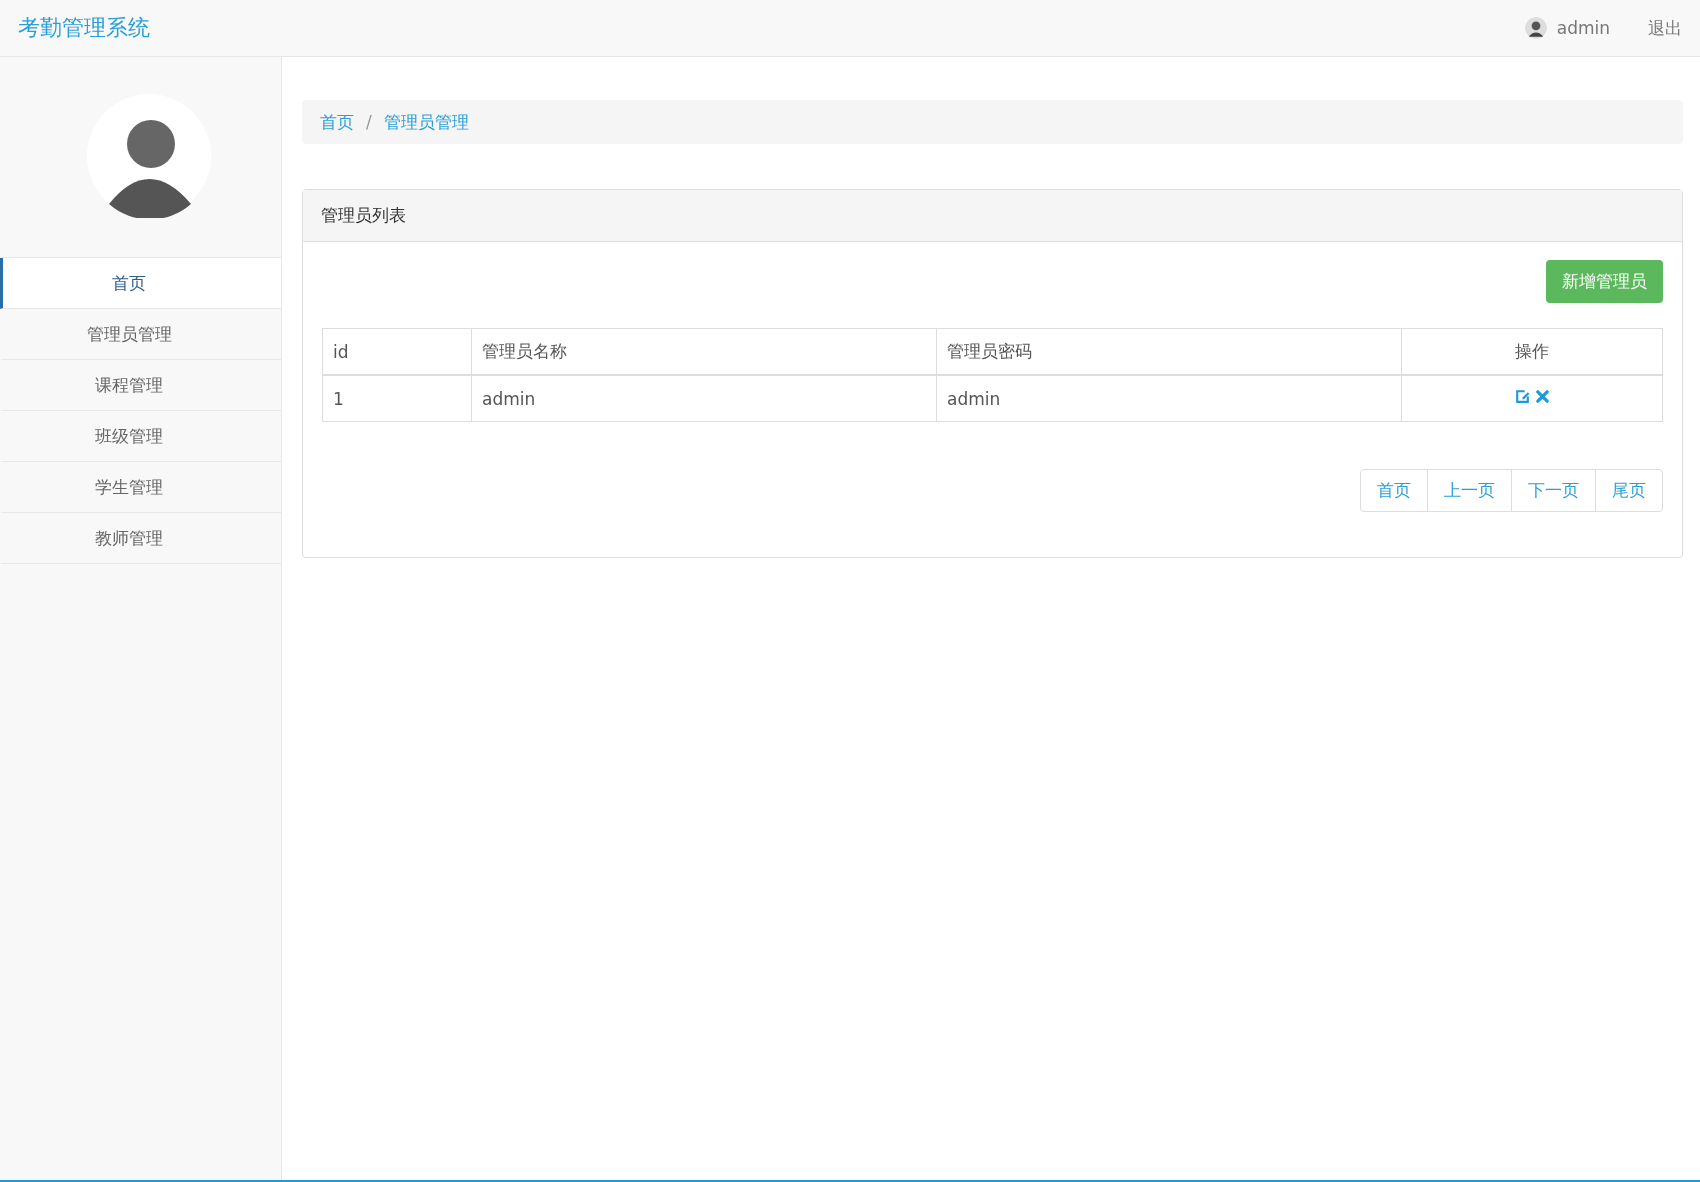  I want to click on sidebar-item: 教师管理, so click(140, 538).